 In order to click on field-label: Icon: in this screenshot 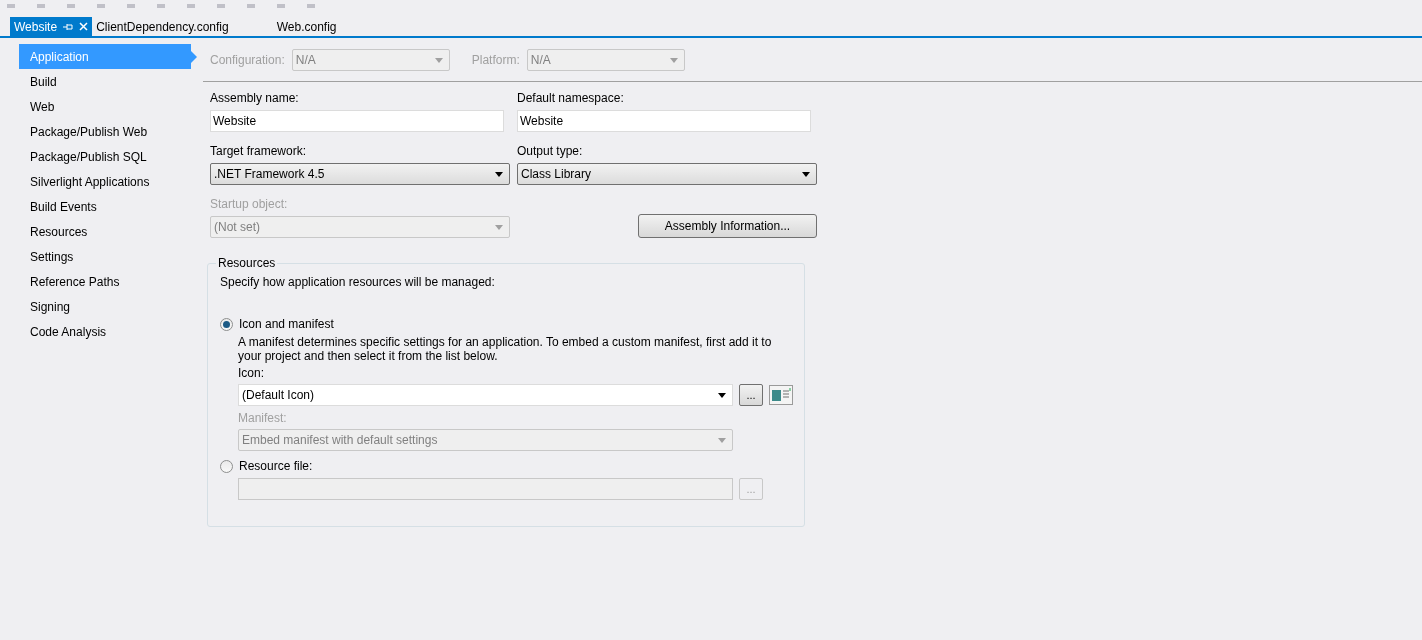, I will do `click(251, 373)`.